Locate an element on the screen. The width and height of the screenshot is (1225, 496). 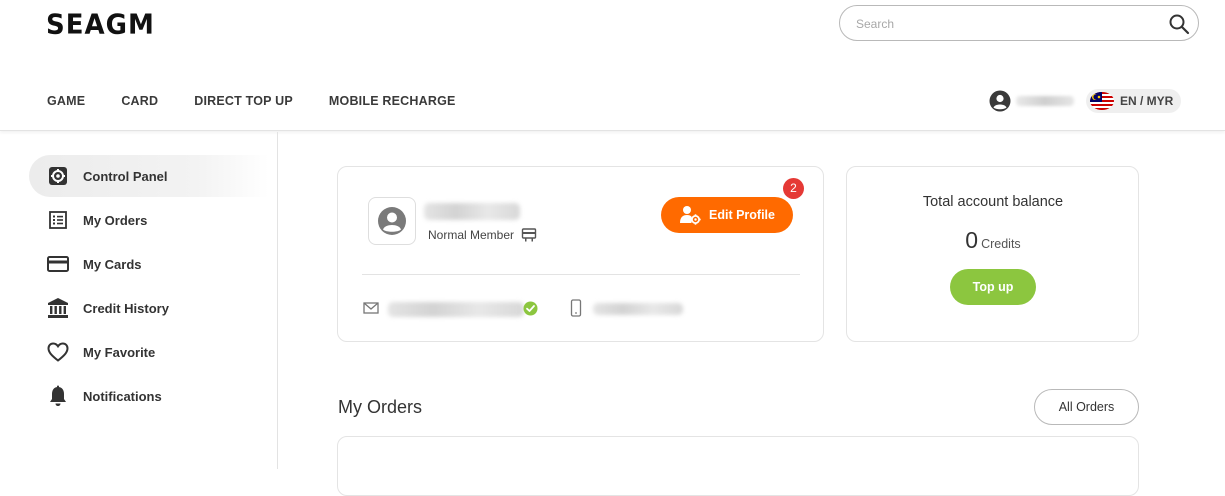
search-input is located at coordinates (1006, 24).